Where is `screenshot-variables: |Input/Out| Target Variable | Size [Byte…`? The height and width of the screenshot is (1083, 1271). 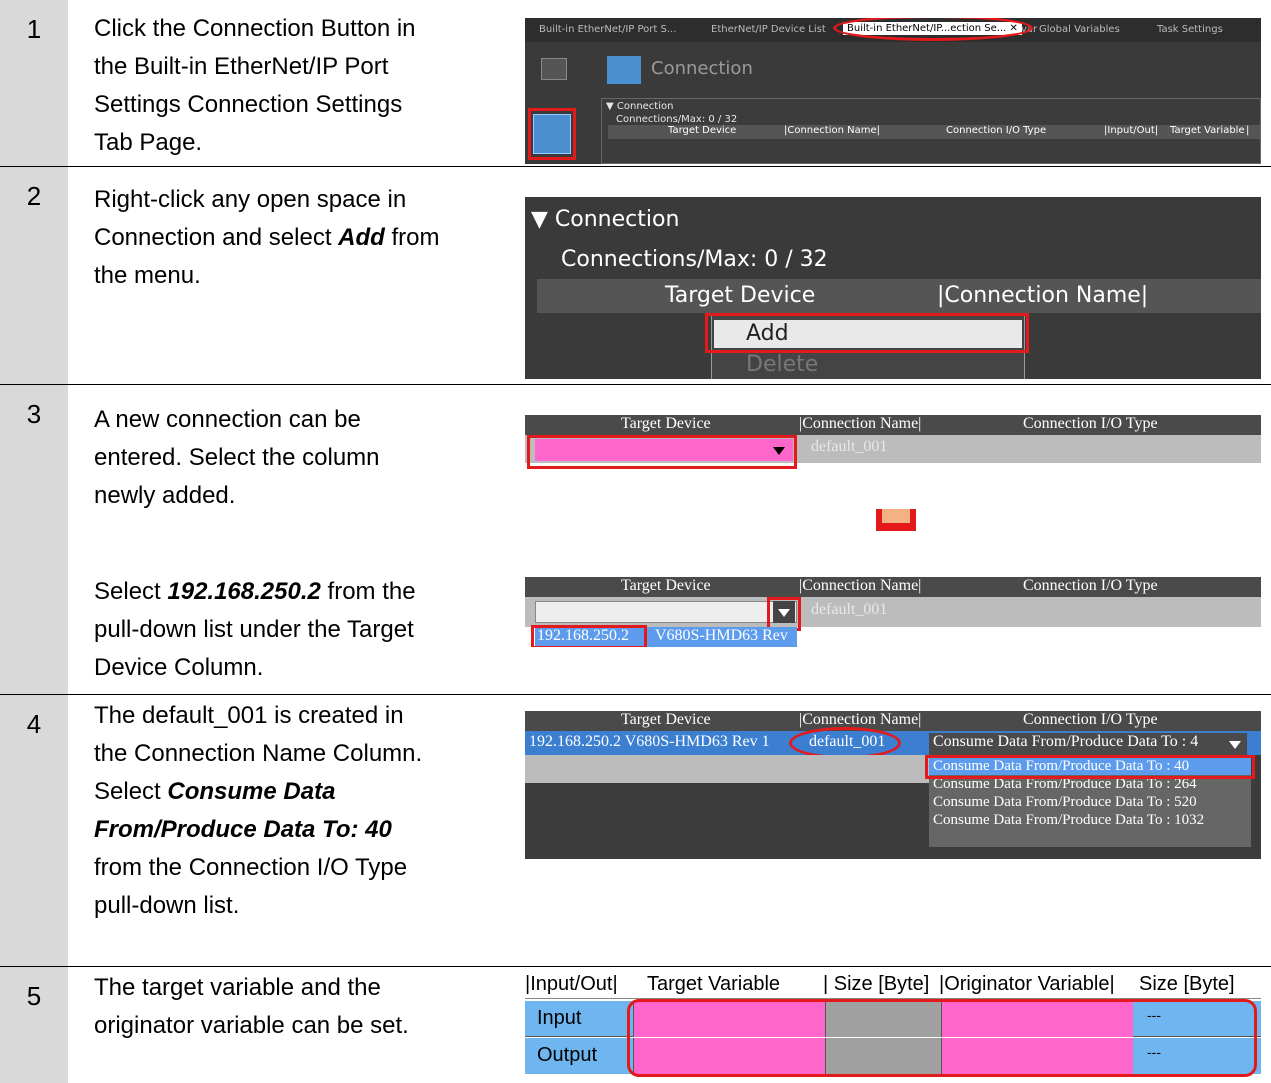 screenshot-variables: |Input/Out| Target Variable | Size [Byte… is located at coordinates (893, 1024).